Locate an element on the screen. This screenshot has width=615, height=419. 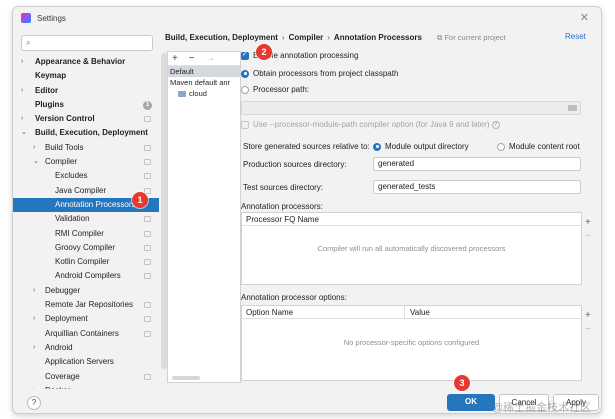
add-option-icon: + is located at coordinates (588, 316).